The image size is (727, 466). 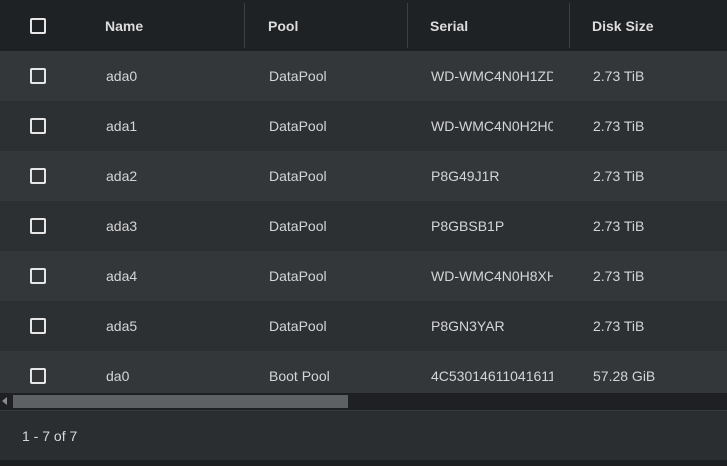 What do you see at coordinates (363, 226) in the screenshot?
I see `table-row: ada3 DataPool P8GBSB1P 2.73 TiB` at bounding box center [363, 226].